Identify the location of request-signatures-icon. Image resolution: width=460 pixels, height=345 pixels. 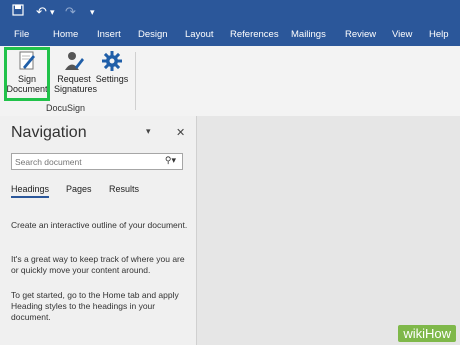
(74, 63).